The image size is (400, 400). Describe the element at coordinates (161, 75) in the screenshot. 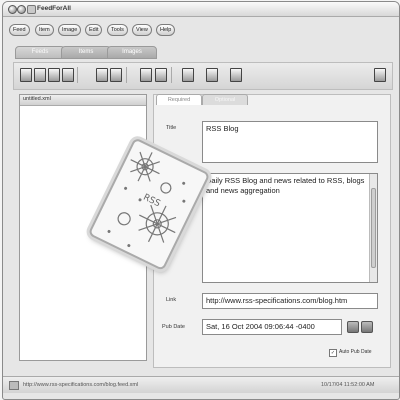

I see `delete-item-icon` at that location.